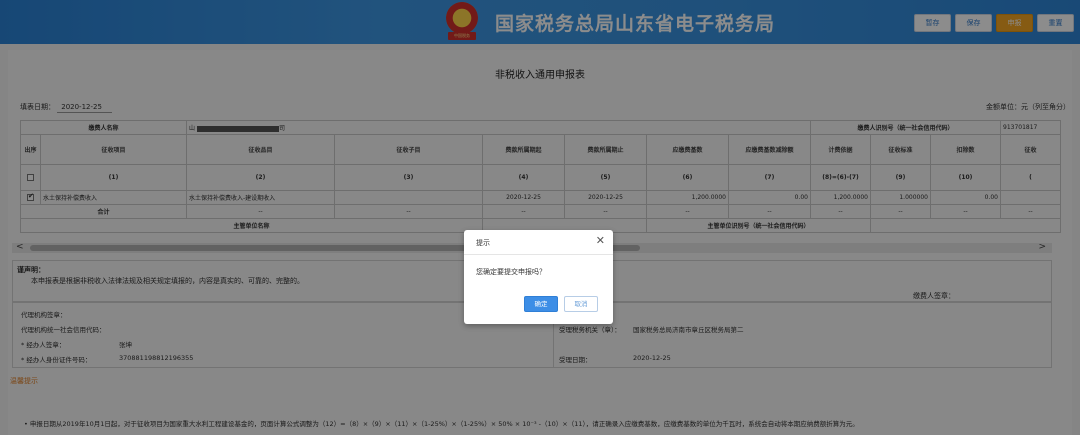  What do you see at coordinates (538, 277) in the screenshot?
I see `confirm-dialog: 提示 ✕ 您确定要提交申报吗？ 确定 取消` at bounding box center [538, 277].